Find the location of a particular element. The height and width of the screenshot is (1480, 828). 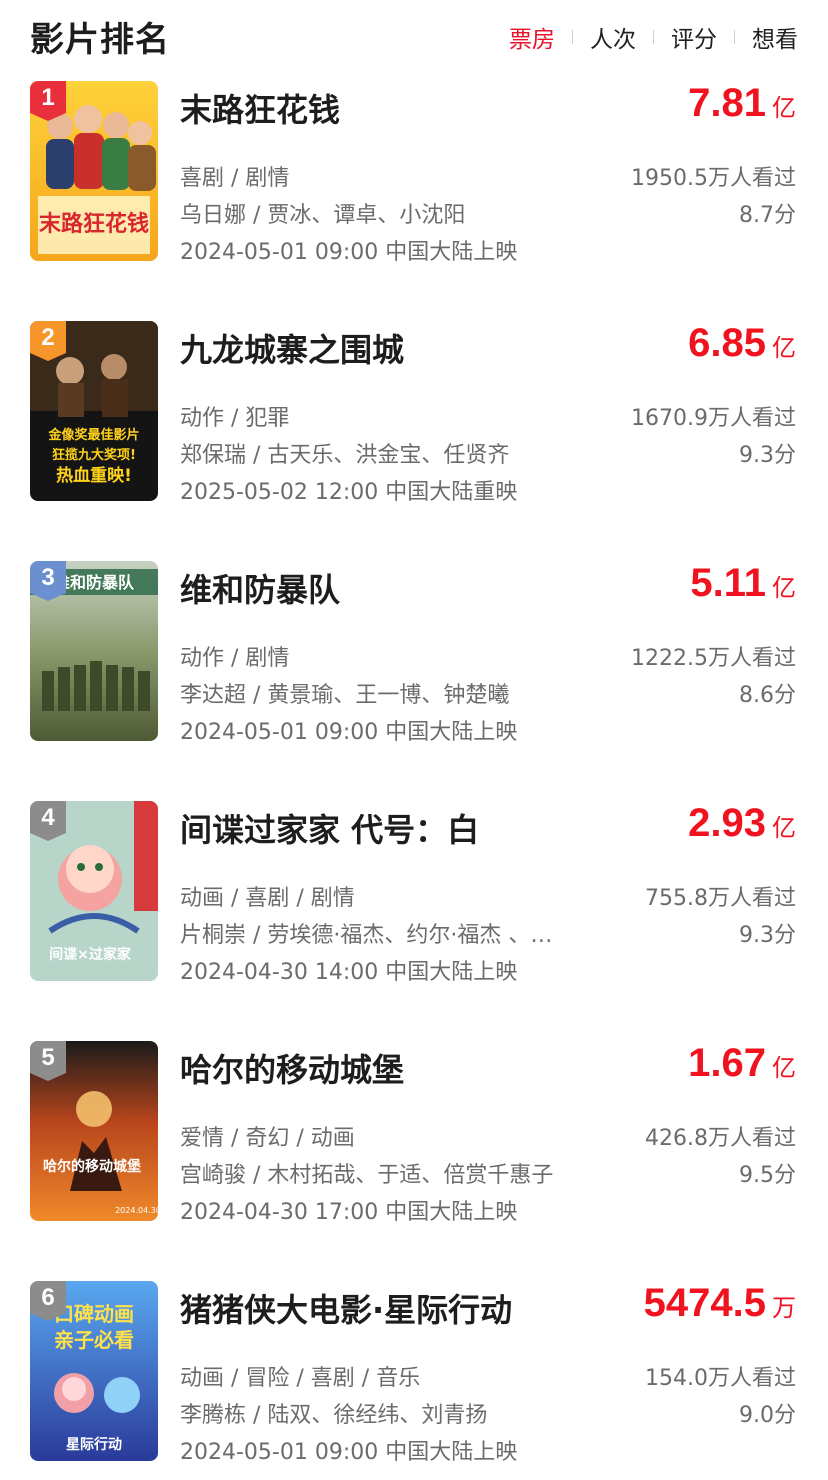

box-office: 7.81 亿 is located at coordinates (742, 106).